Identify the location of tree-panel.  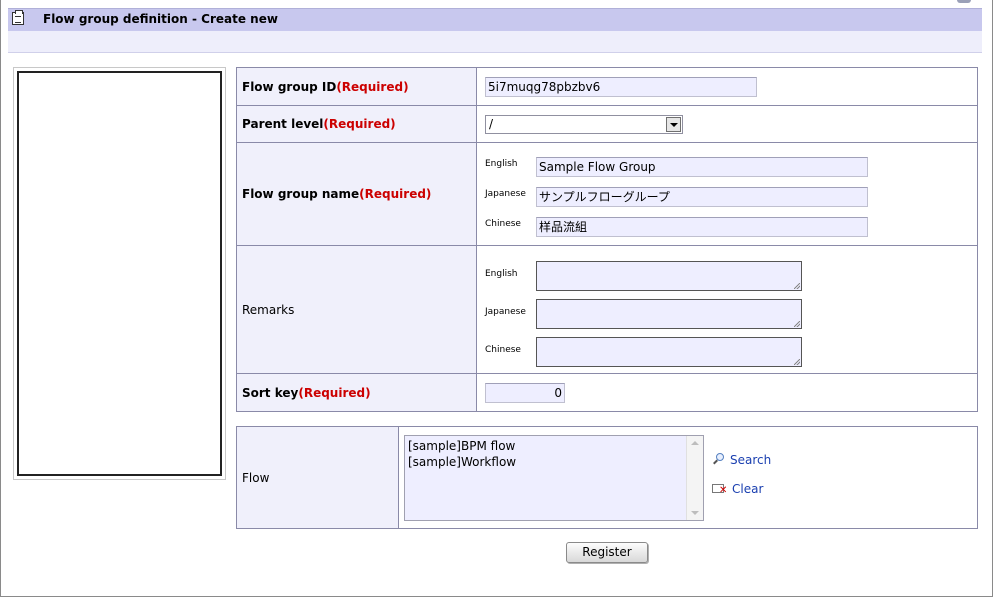
(119, 273).